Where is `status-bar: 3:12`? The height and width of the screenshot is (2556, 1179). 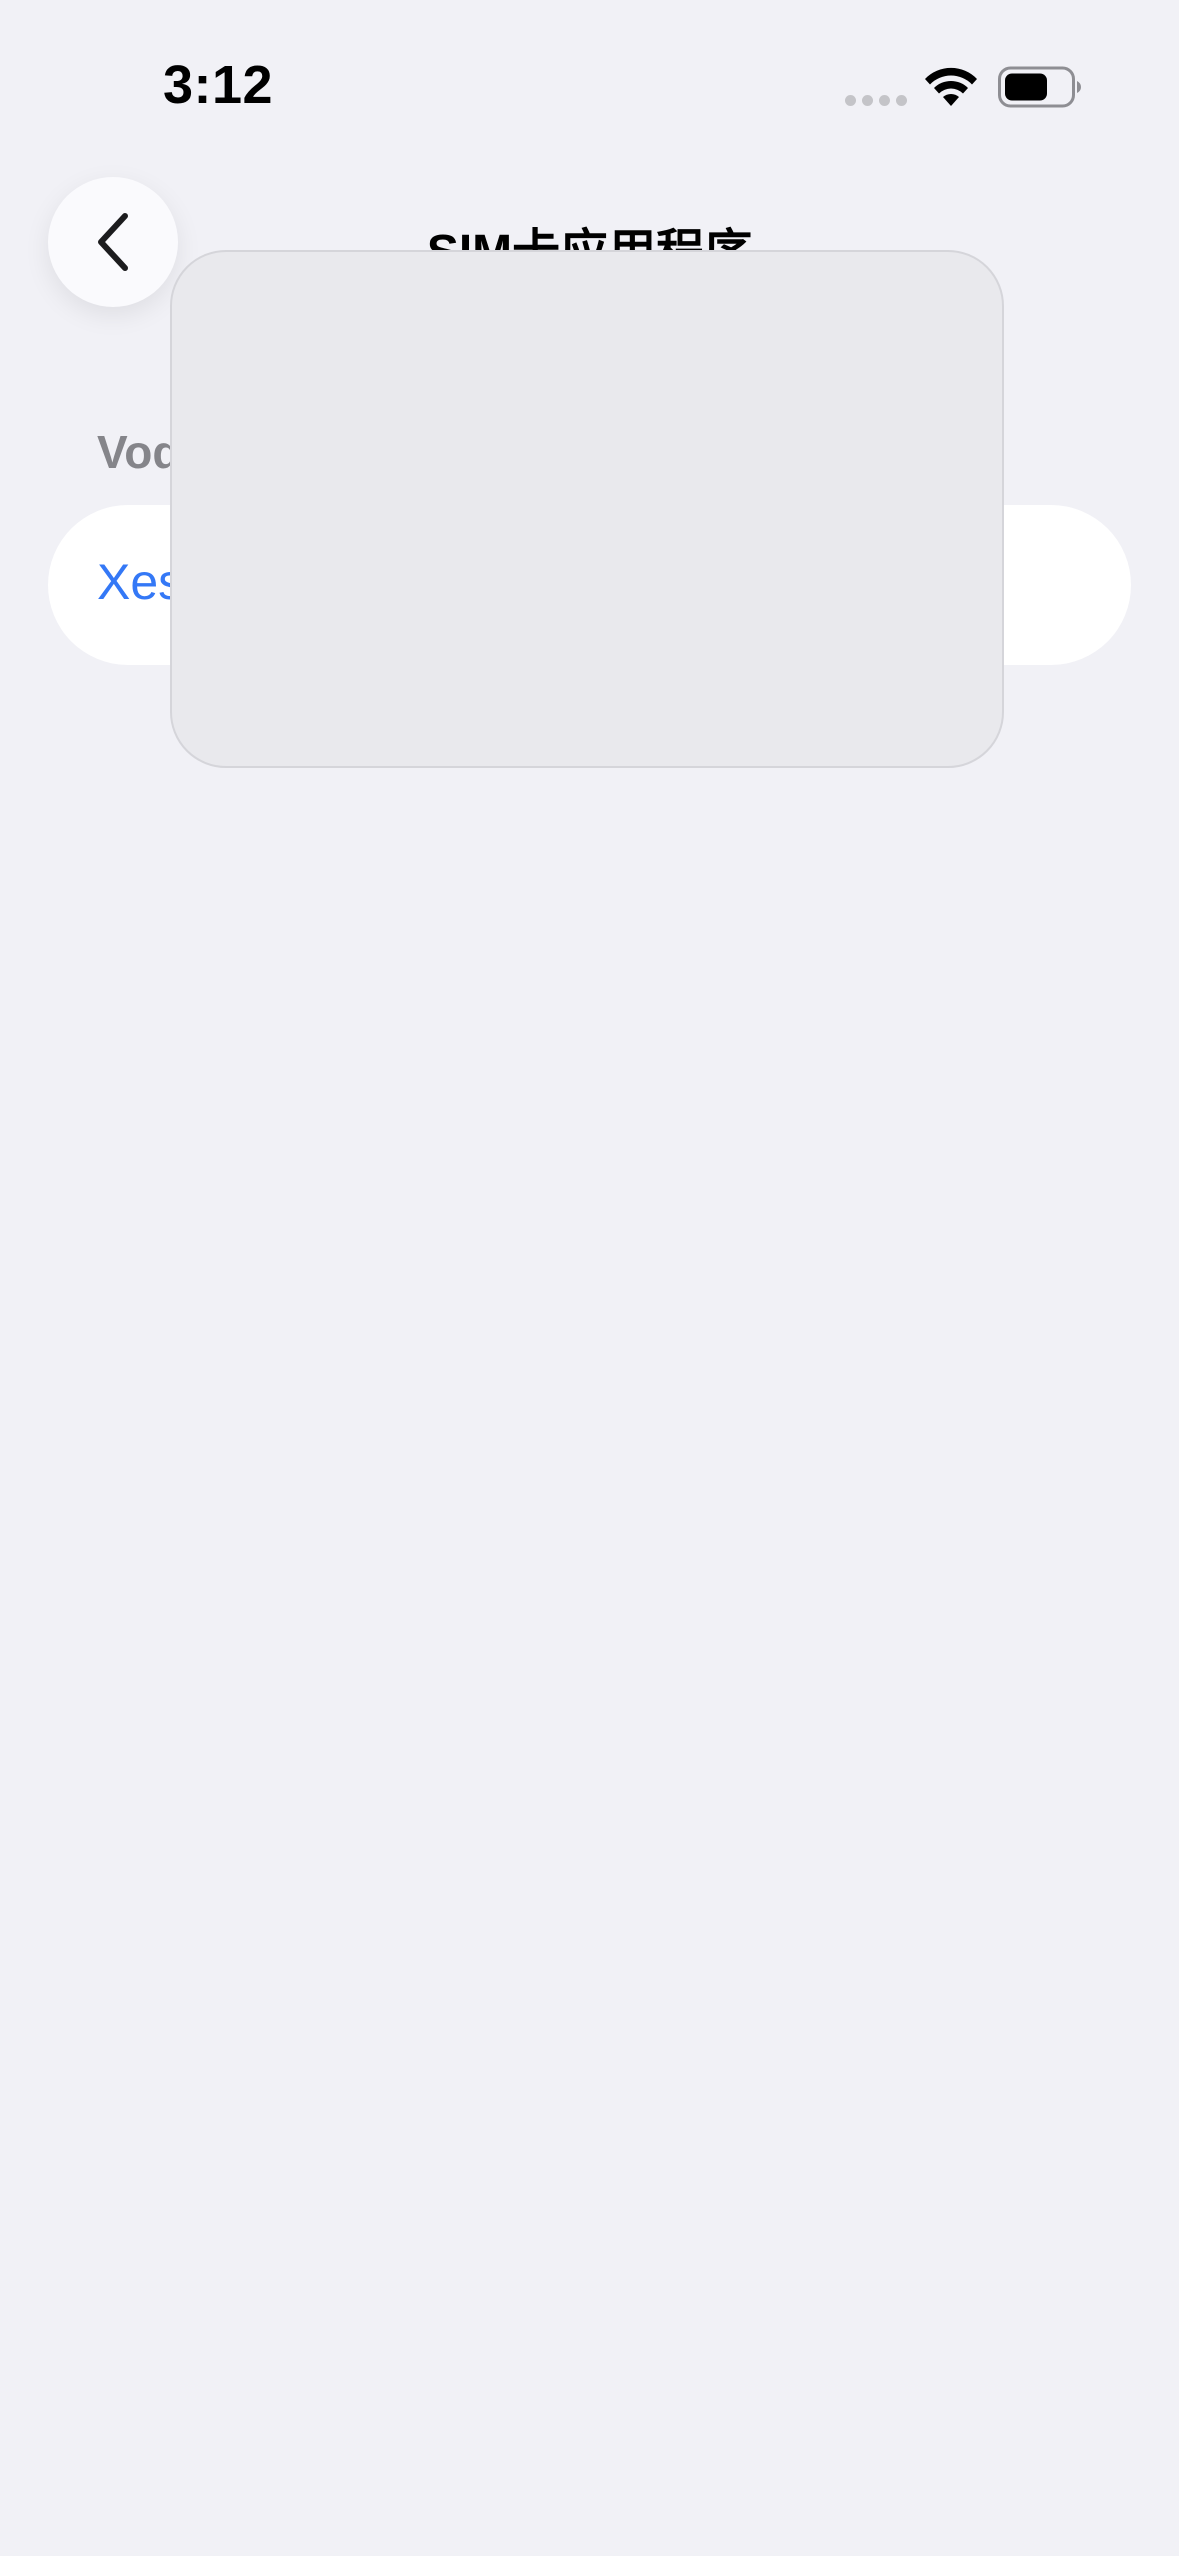
status-bar: 3:12 is located at coordinates (589, 75).